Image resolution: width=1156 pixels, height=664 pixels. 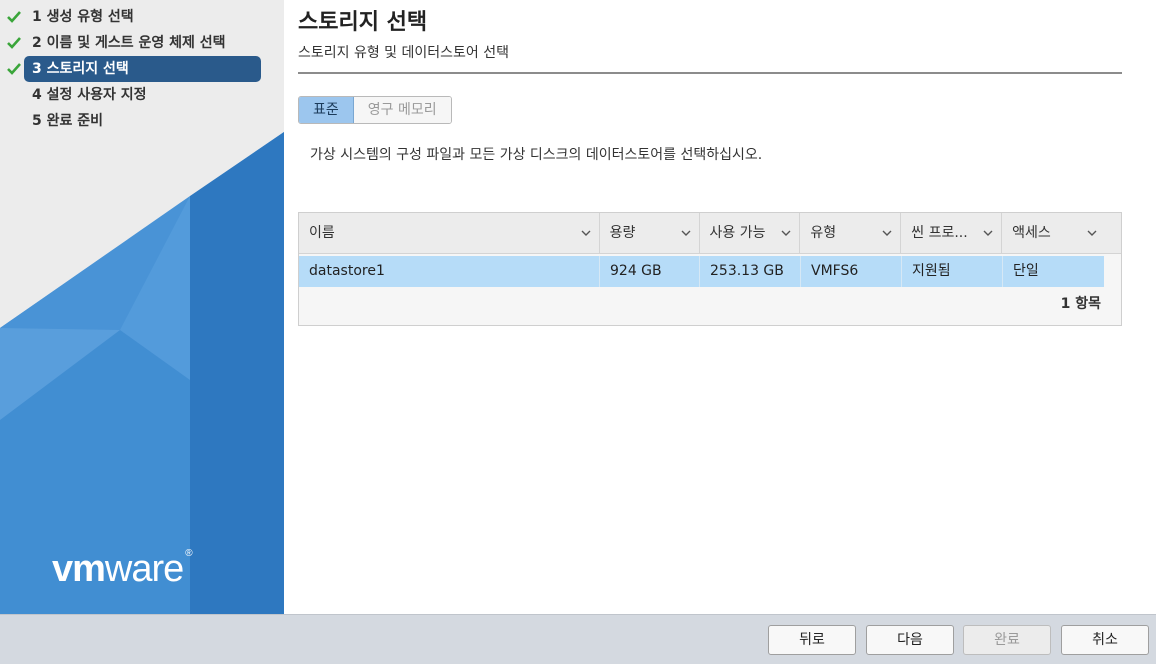 What do you see at coordinates (650, 233) in the screenshot?
I see `column-header-capacity: 용량` at bounding box center [650, 233].